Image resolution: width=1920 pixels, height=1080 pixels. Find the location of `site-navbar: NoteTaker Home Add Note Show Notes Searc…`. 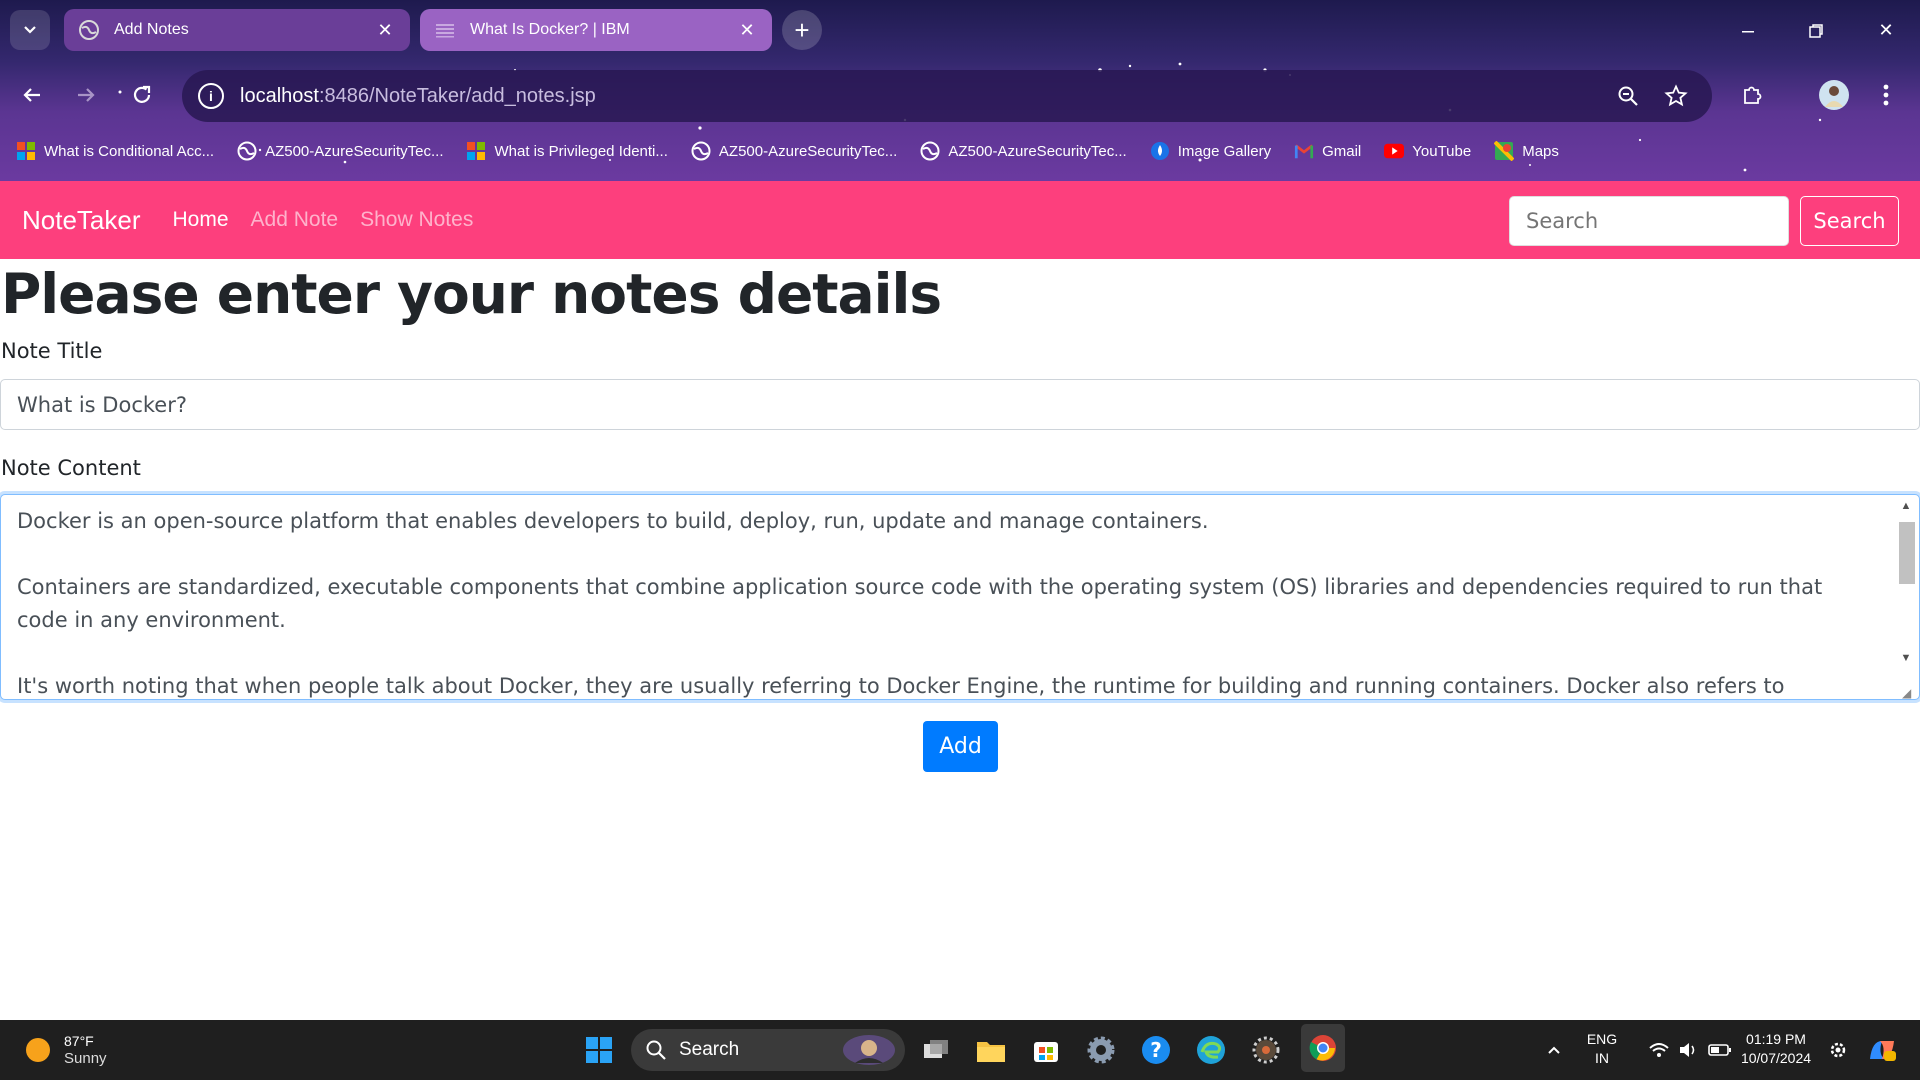

site-navbar: NoteTaker Home Add Note Show Notes Searc… is located at coordinates (960, 220).